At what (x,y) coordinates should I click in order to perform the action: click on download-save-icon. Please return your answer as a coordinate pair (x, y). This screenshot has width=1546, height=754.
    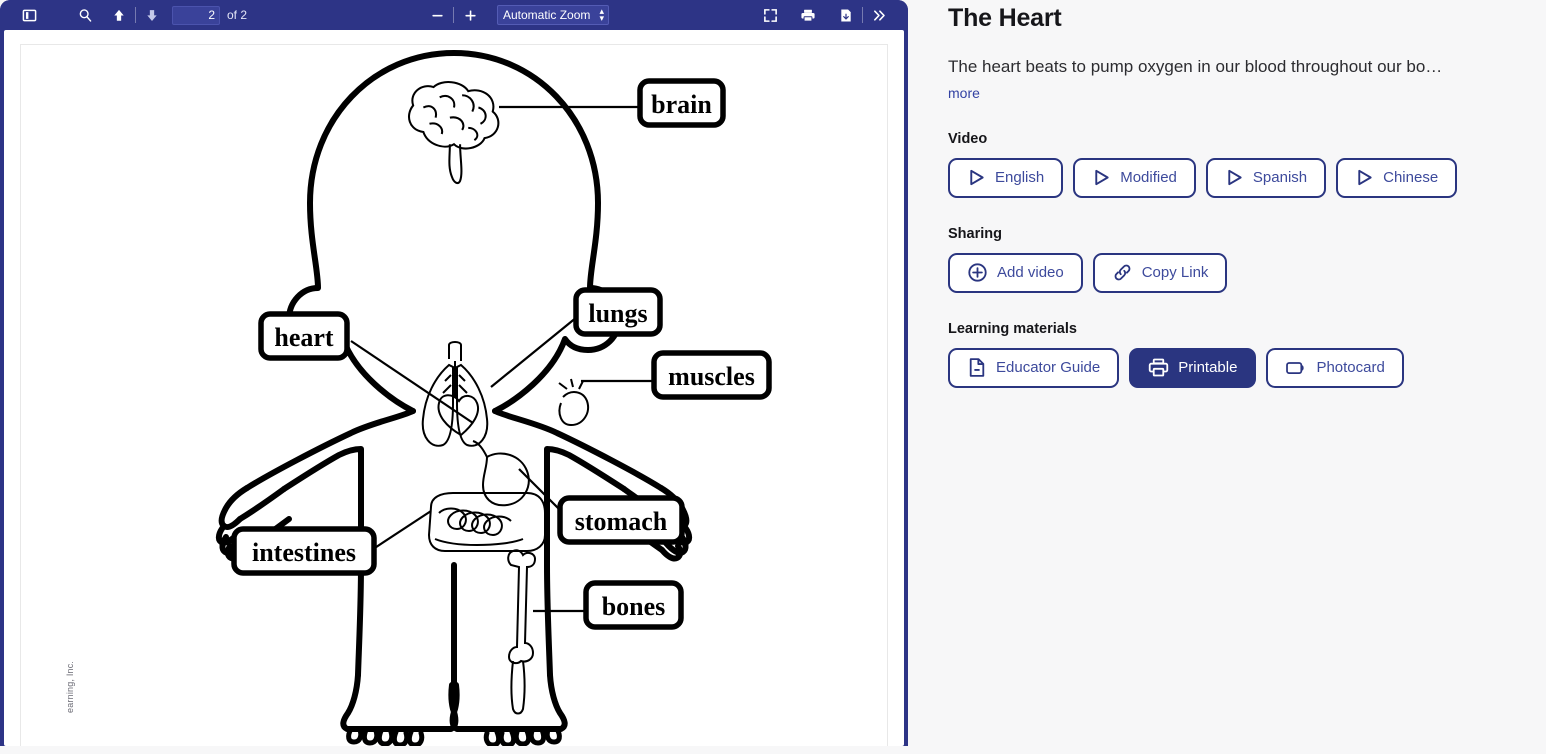
    Looking at the image, I should click on (846, 15).